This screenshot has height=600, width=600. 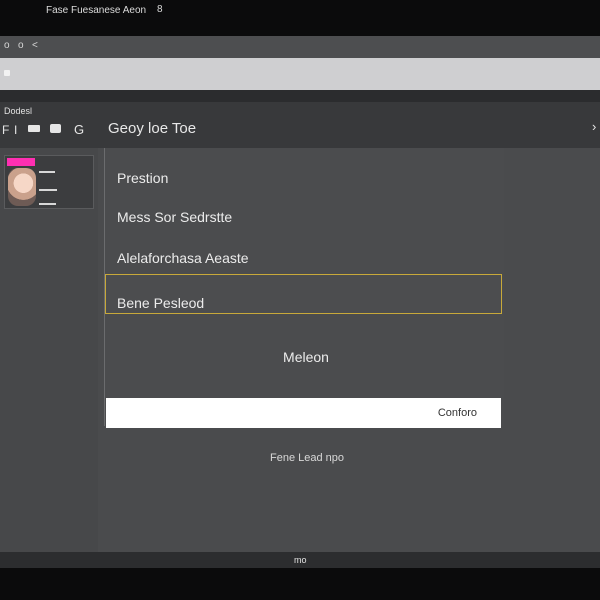 What do you see at coordinates (457, 413) in the screenshot?
I see `confirm-button-label: Conforo` at bounding box center [457, 413].